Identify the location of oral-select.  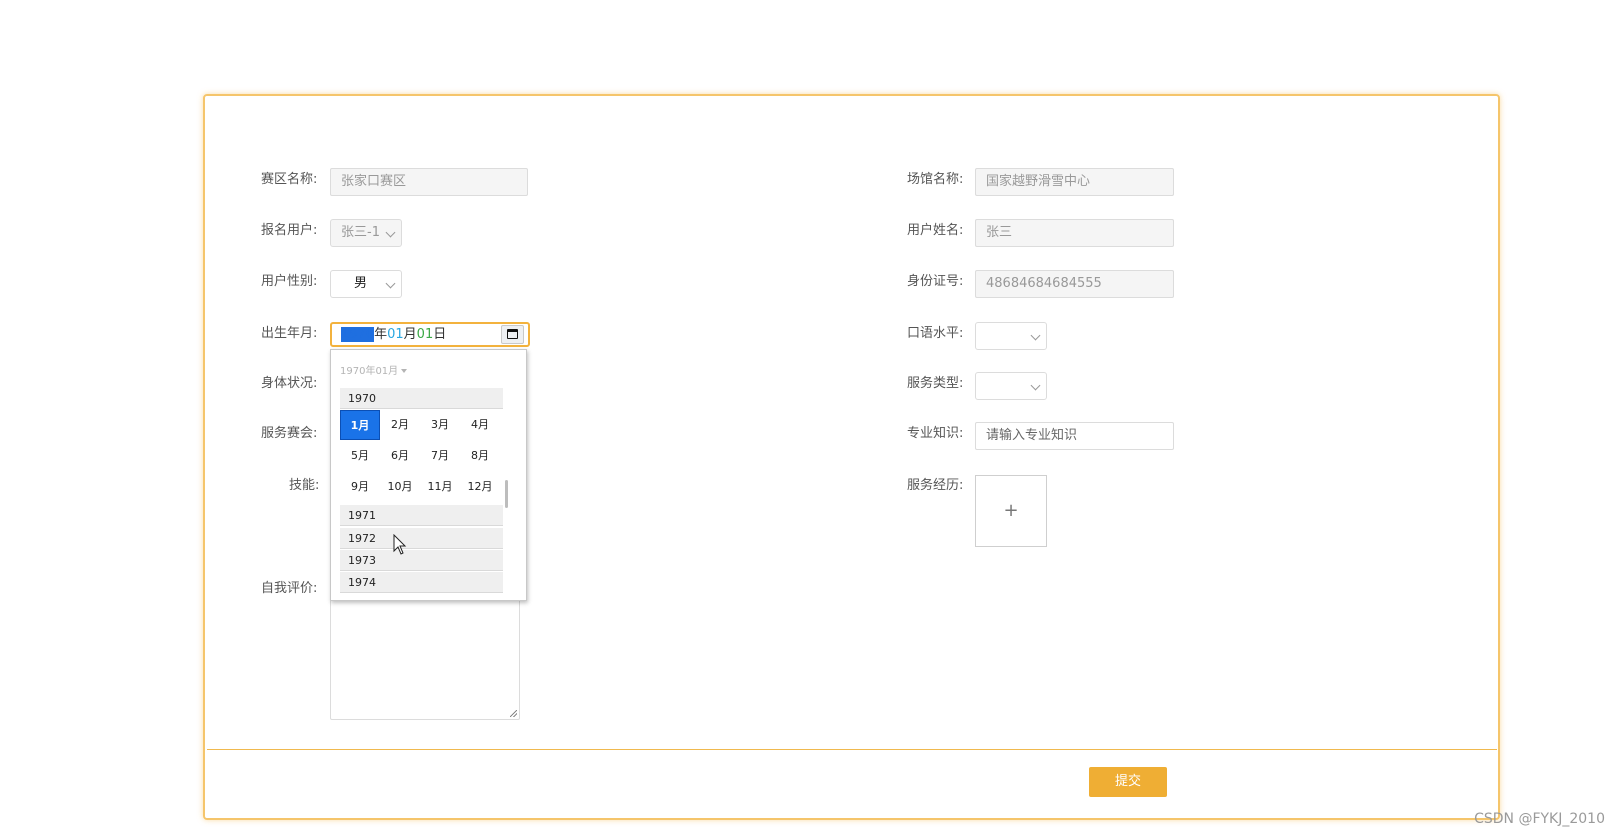
(1011, 336).